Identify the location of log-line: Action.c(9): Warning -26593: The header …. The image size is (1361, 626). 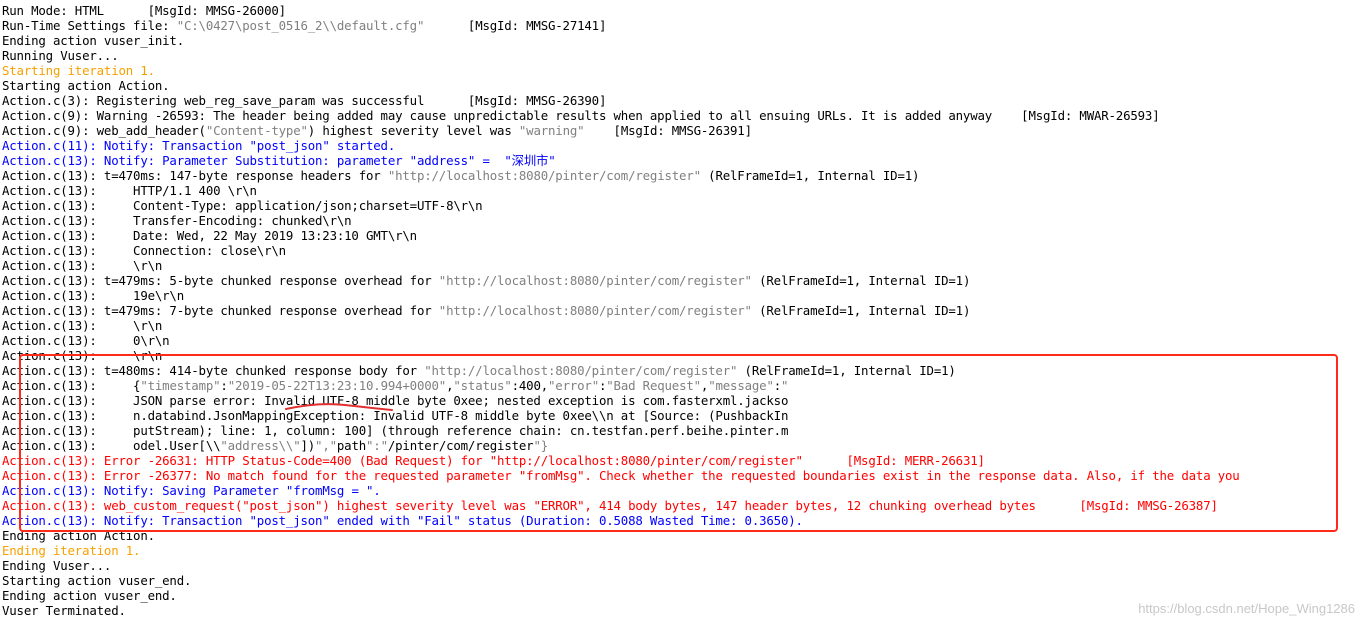
(581, 115).